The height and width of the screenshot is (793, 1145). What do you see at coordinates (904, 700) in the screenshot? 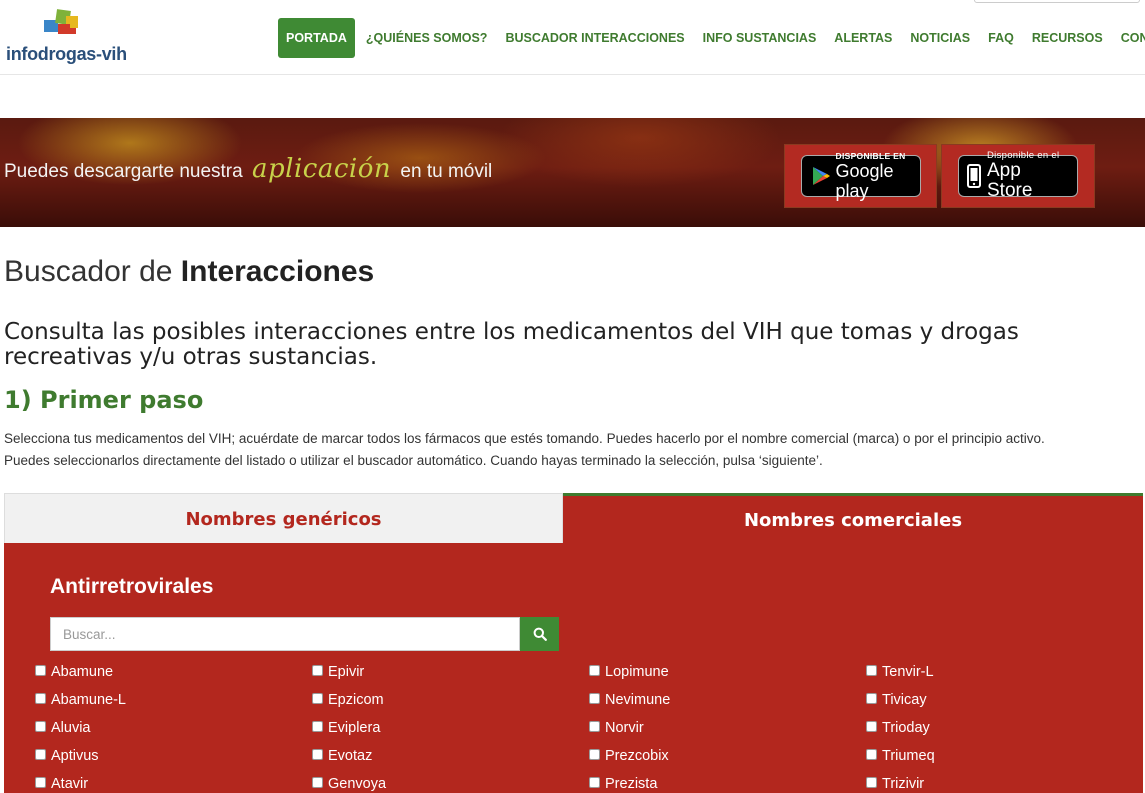
I see `drug-label: Tivicay` at bounding box center [904, 700].